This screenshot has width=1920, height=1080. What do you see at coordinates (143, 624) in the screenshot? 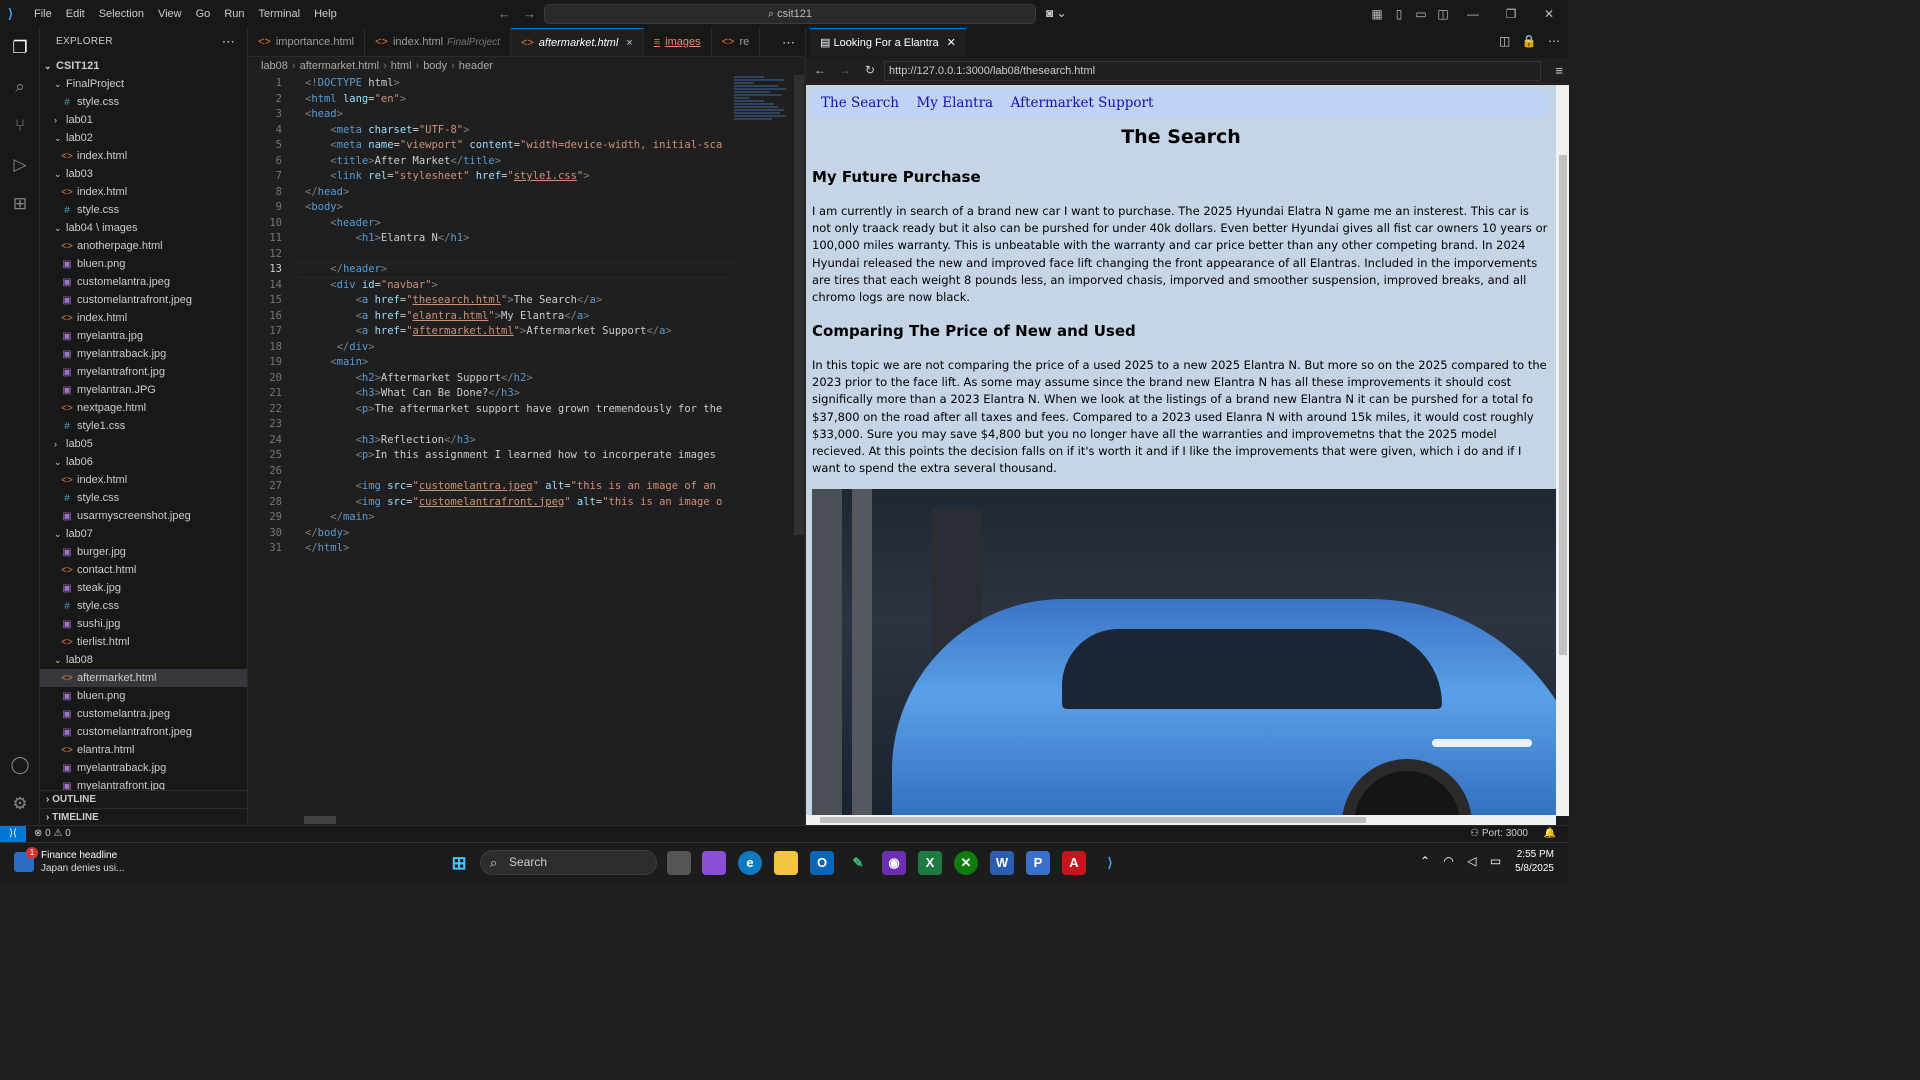
I see `file-item: ▣ sushi.jpg` at bounding box center [143, 624].